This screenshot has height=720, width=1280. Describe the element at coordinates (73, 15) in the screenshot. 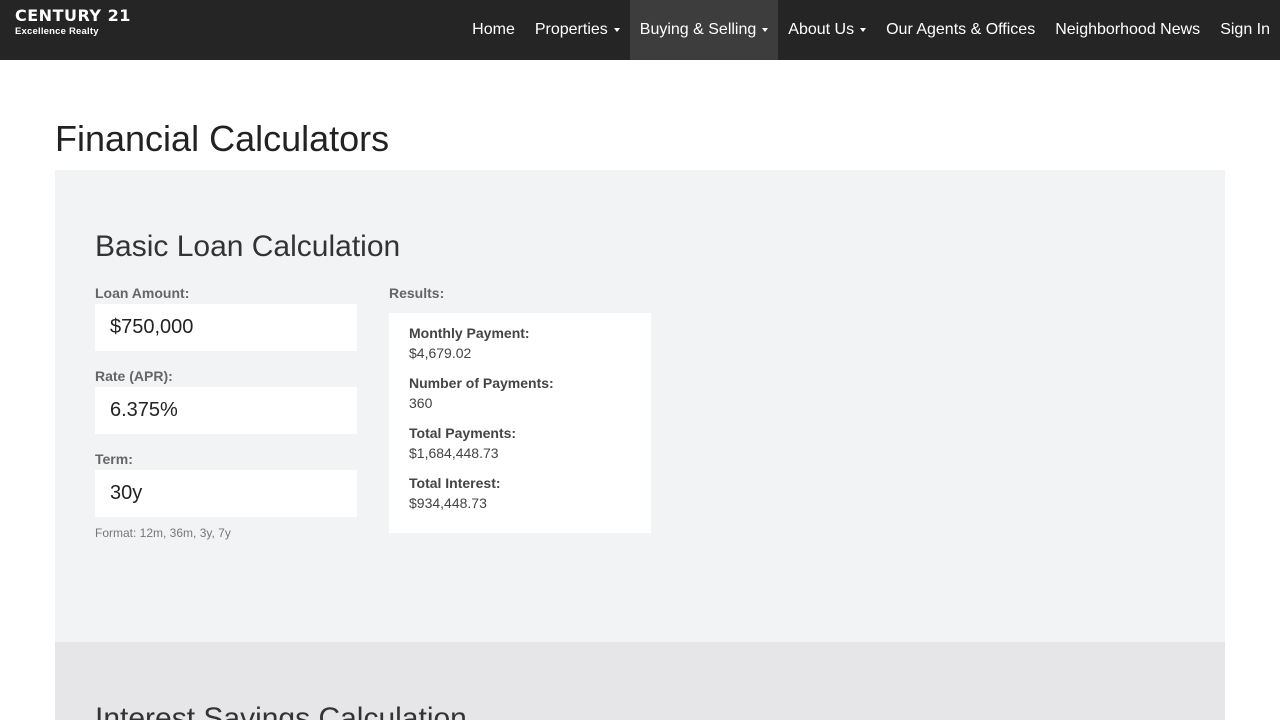

I see `brand-name: CENTURY 21` at that location.